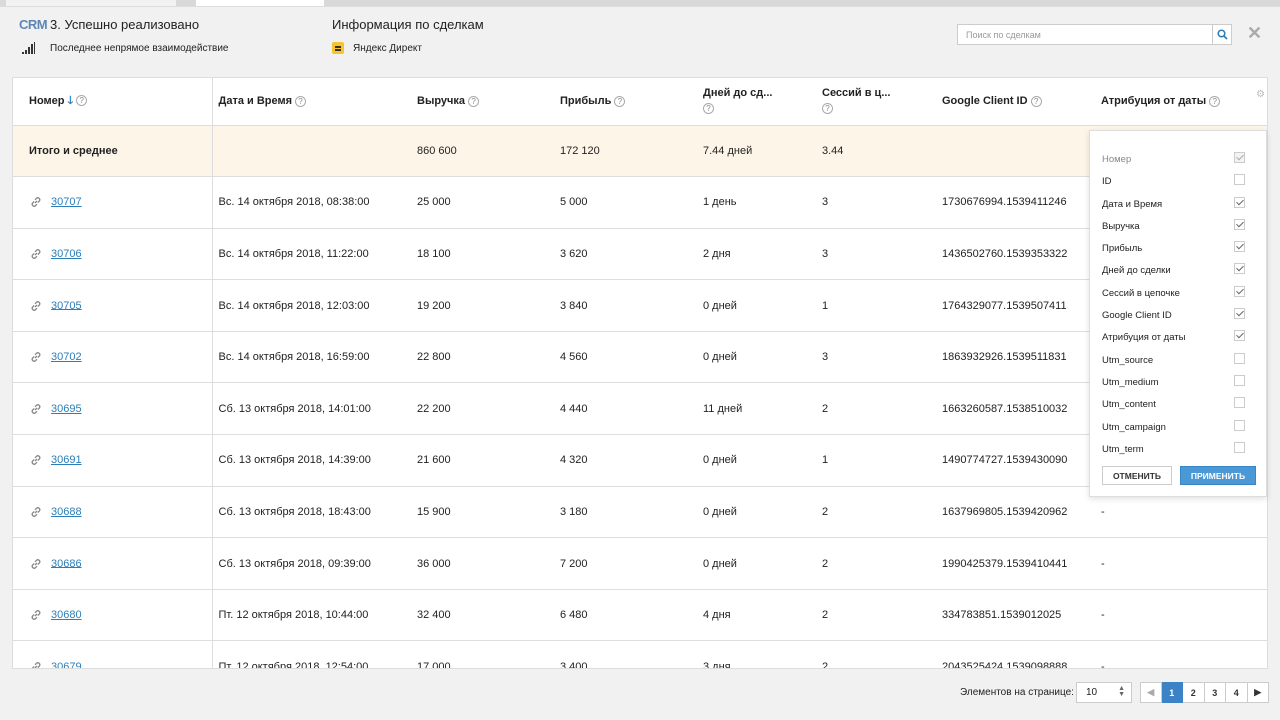 Image resolution: width=1280 pixels, height=720 pixels. Describe the element at coordinates (1178, 315) in the screenshot. I see `column-option: Google Client ID` at that location.